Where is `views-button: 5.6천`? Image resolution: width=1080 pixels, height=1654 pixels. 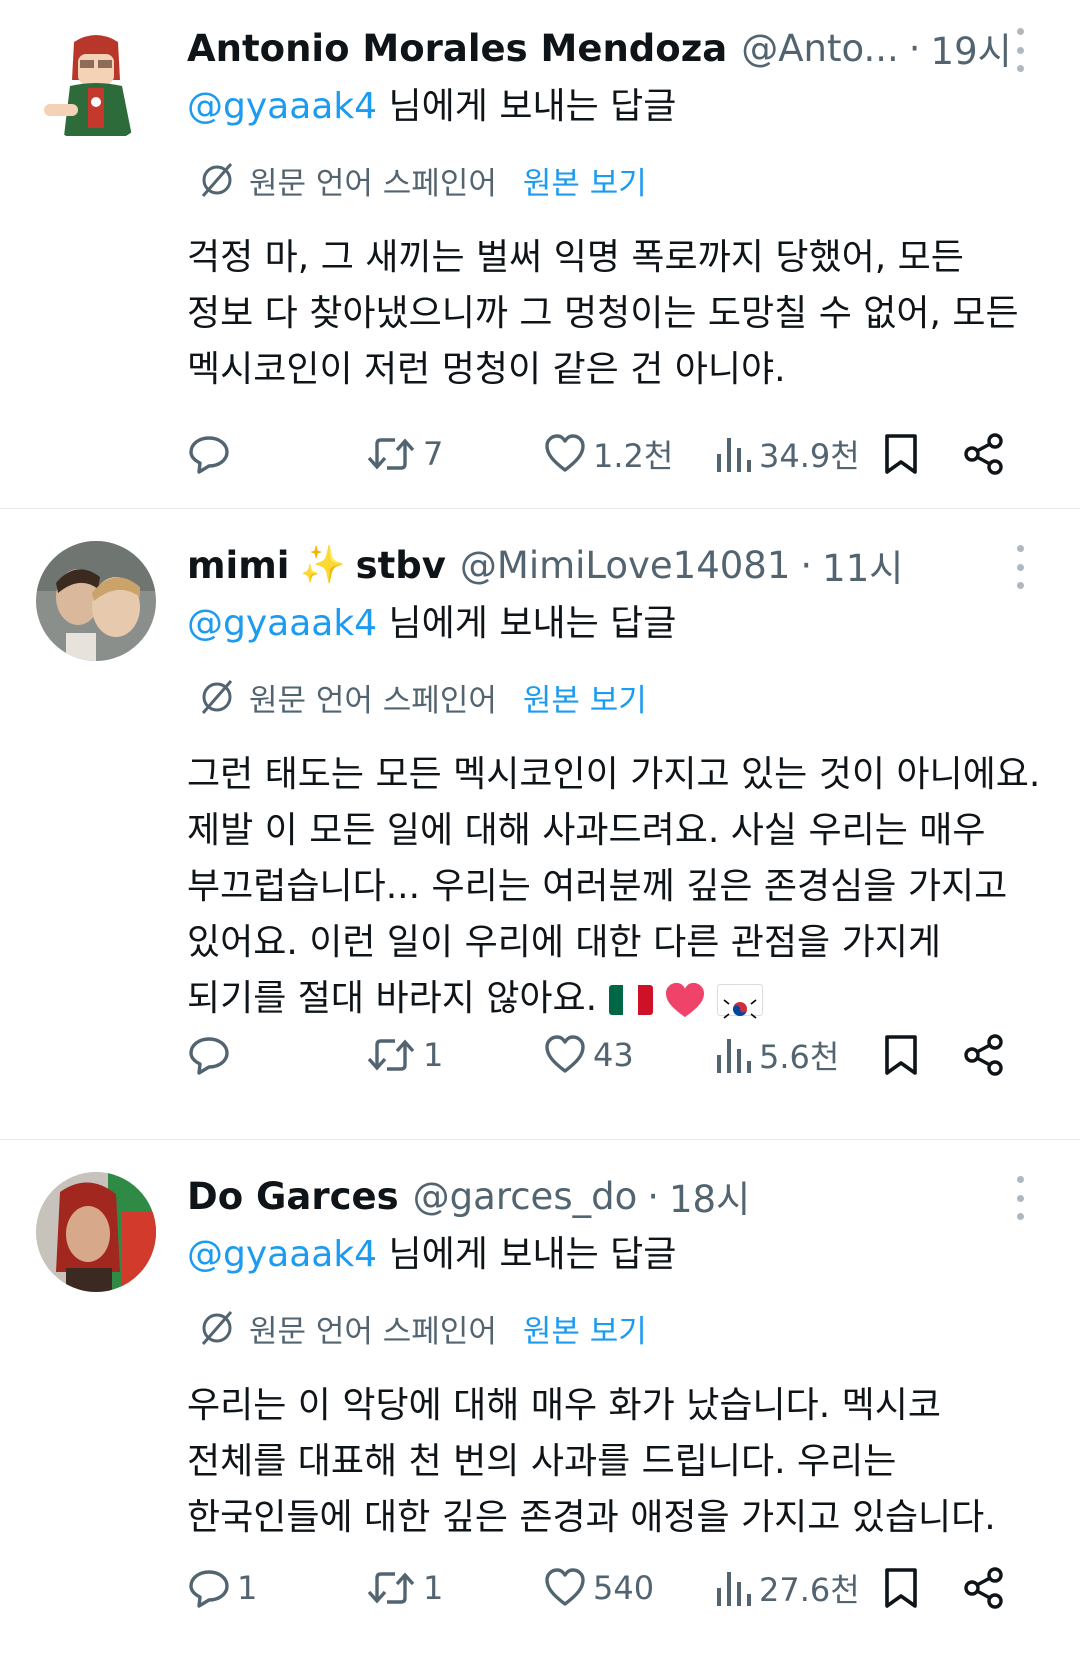 views-button: 5.6천 is located at coordinates (798, 1055).